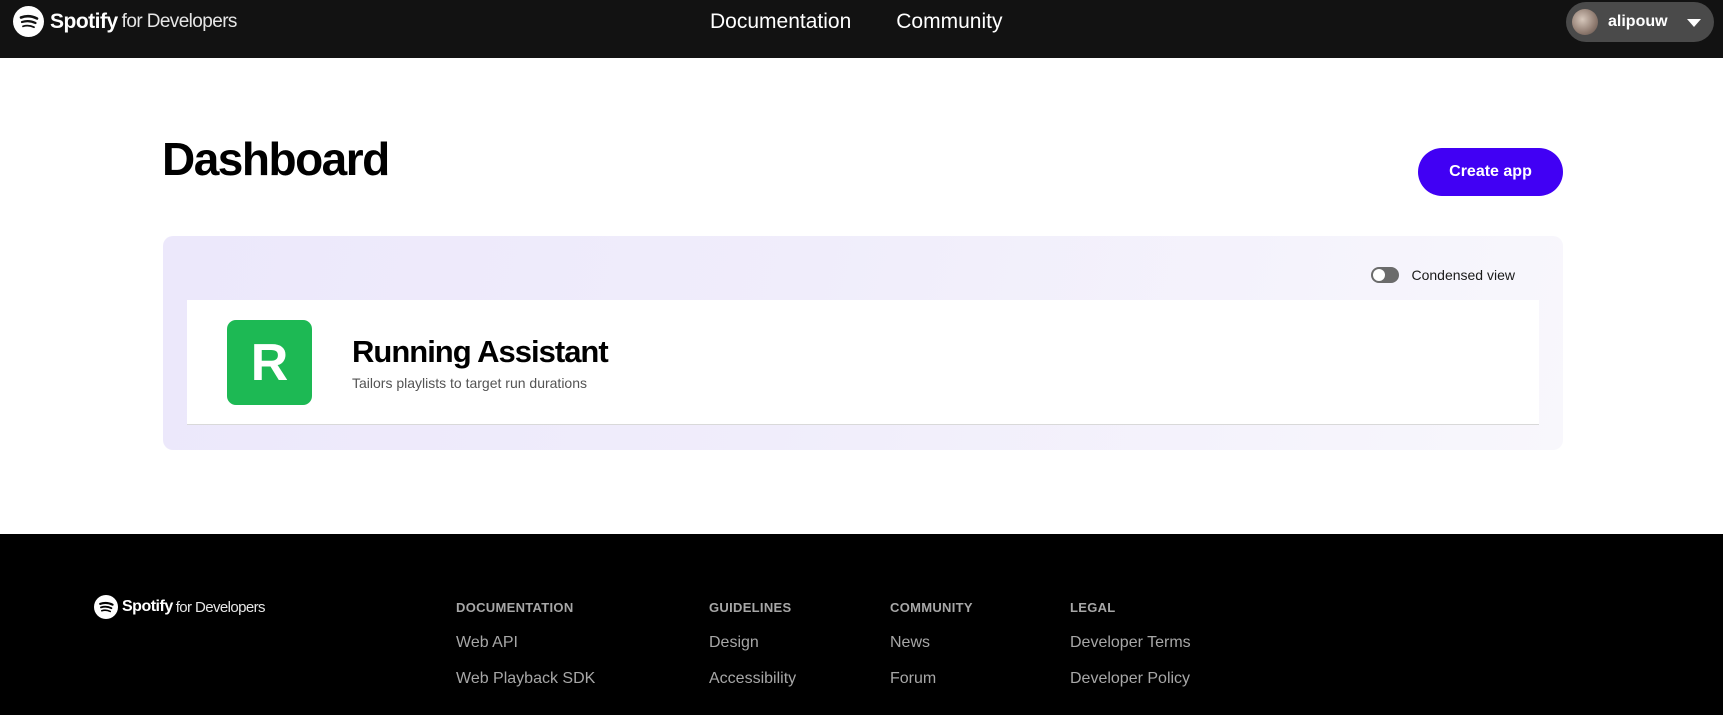 The height and width of the screenshot is (715, 1723). Describe the element at coordinates (931, 607) in the screenshot. I see `footer-heading: COMMUNITY` at that location.